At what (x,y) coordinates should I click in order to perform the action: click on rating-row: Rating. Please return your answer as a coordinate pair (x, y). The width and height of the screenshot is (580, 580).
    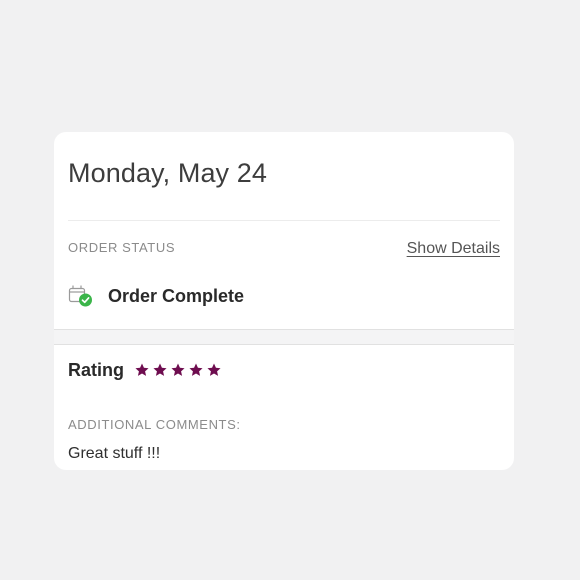
    Looking at the image, I should click on (145, 370).